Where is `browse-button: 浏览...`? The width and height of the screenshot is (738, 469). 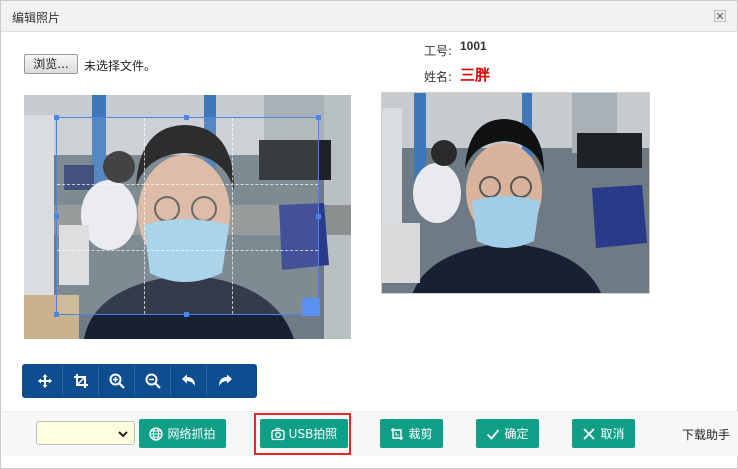 browse-button: 浏览... is located at coordinates (51, 64).